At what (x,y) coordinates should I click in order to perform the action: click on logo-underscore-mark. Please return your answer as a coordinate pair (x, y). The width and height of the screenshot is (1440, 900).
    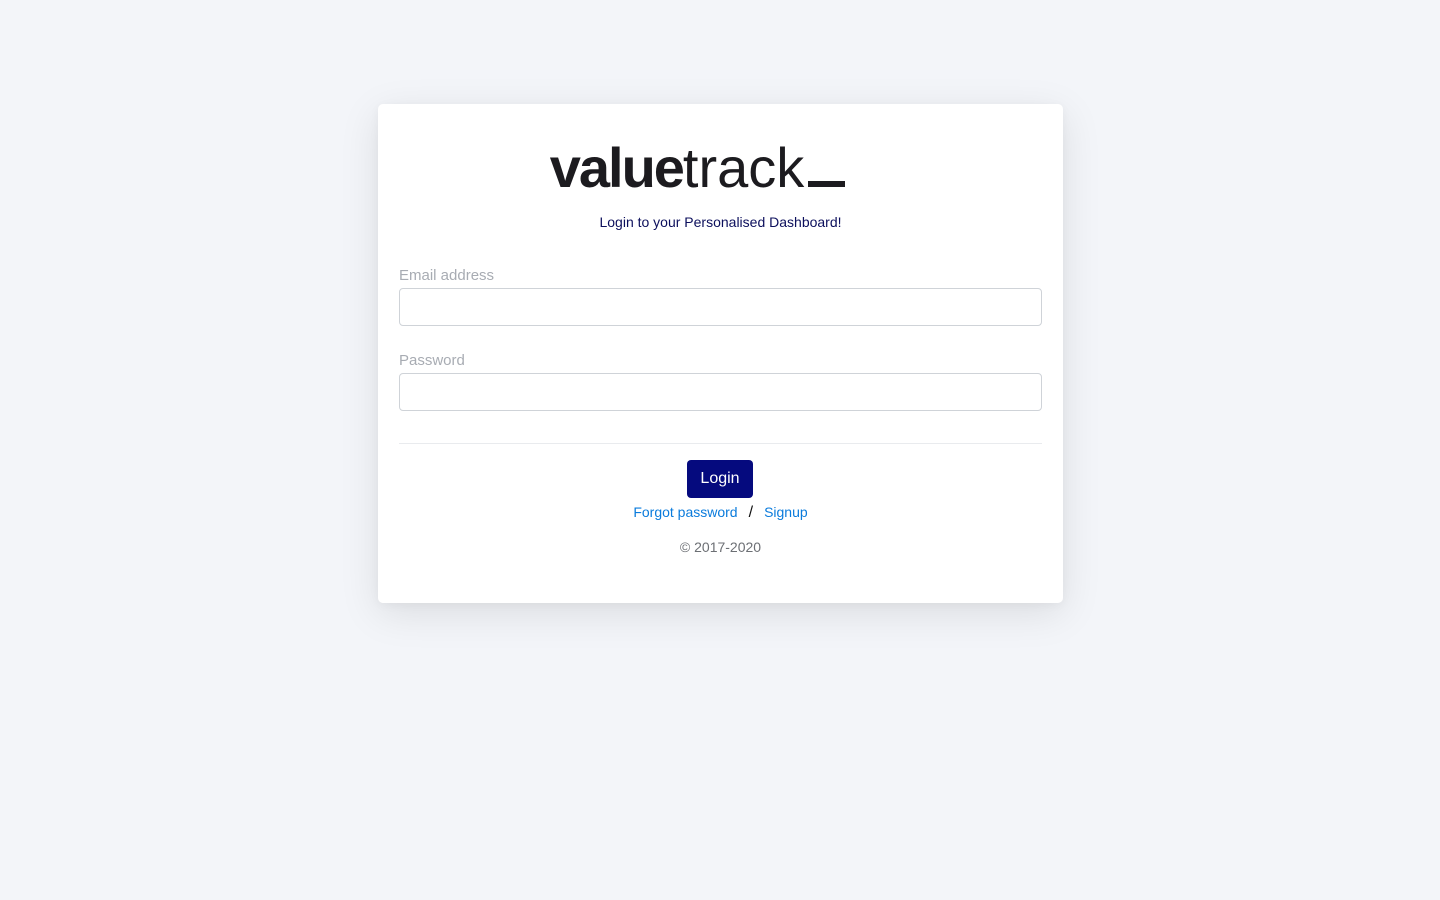
    Looking at the image, I should click on (827, 184).